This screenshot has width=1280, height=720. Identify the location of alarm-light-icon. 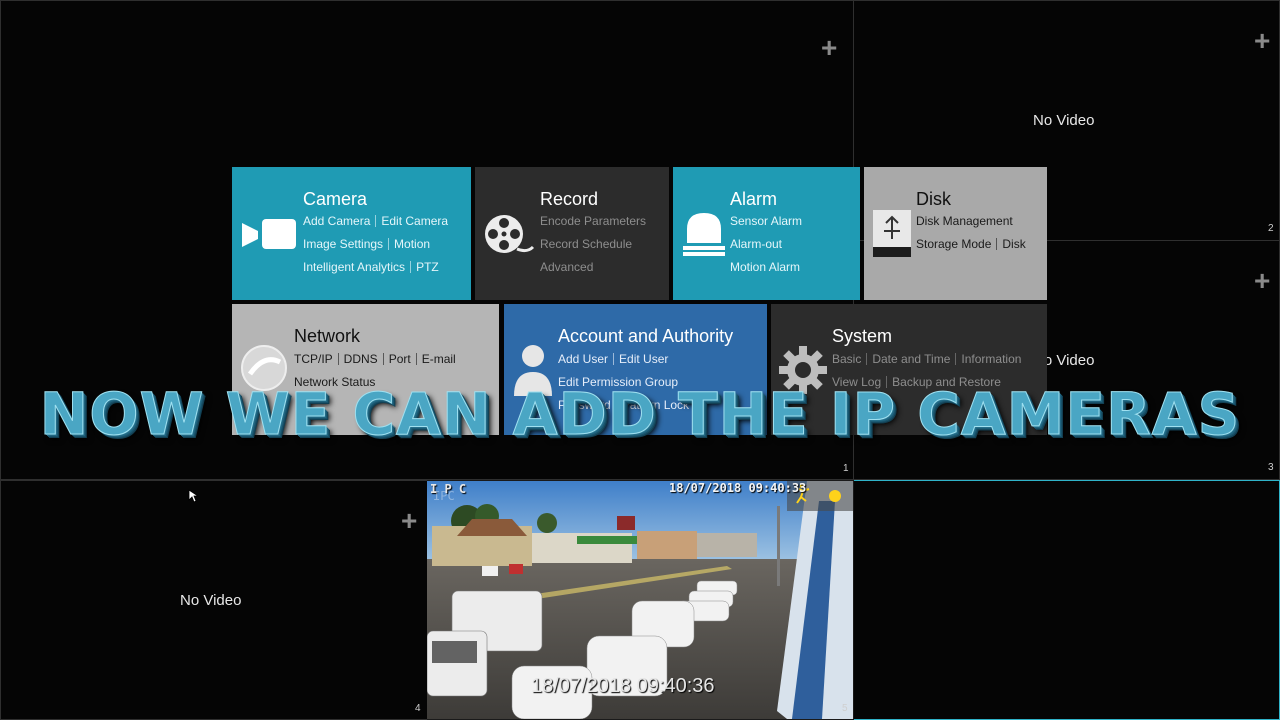
(704, 234).